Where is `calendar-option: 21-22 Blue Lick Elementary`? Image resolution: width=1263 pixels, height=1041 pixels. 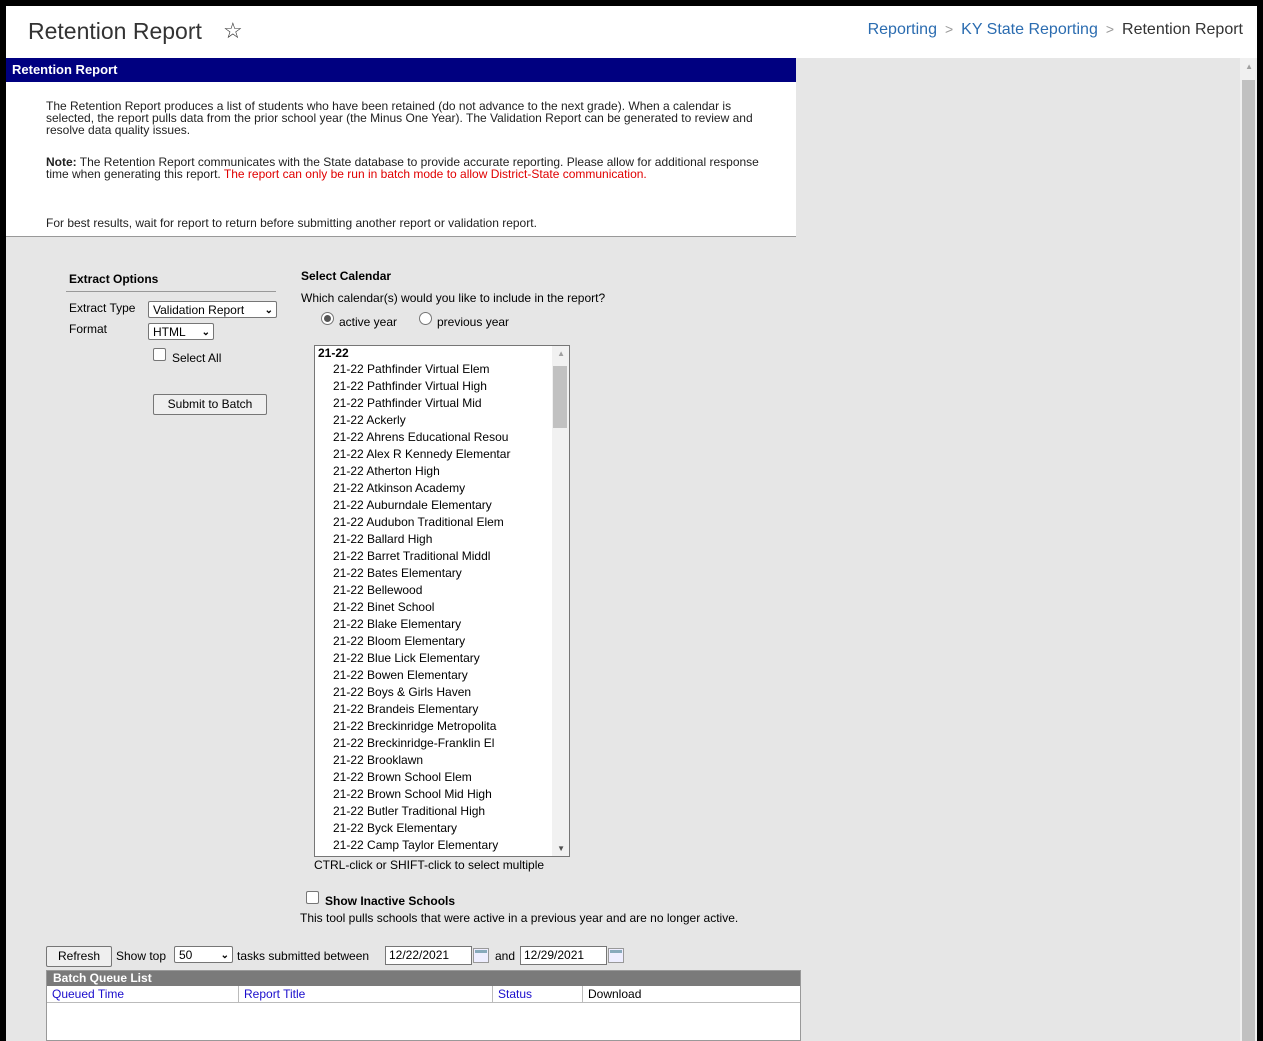
calendar-option: 21-22 Blue Lick Elementary is located at coordinates (442, 658).